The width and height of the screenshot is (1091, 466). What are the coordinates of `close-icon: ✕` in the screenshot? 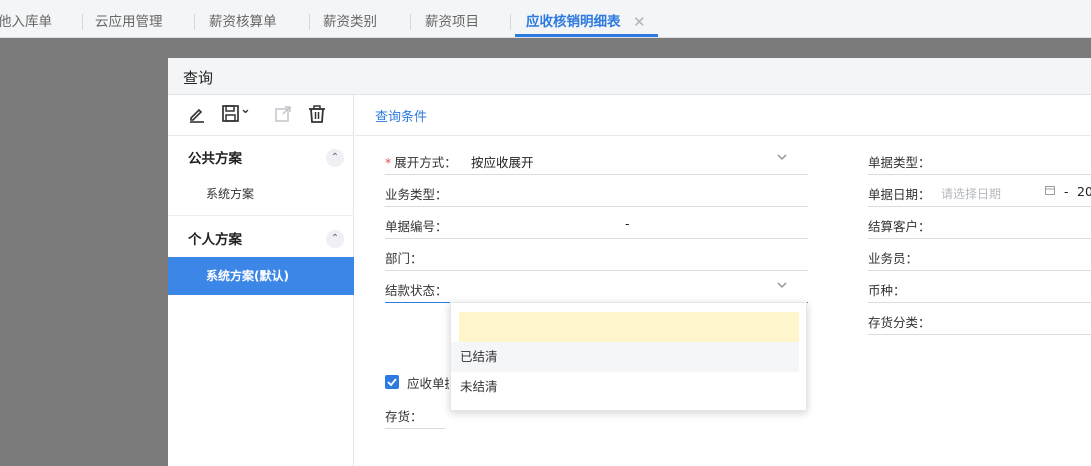 It's located at (639, 22).